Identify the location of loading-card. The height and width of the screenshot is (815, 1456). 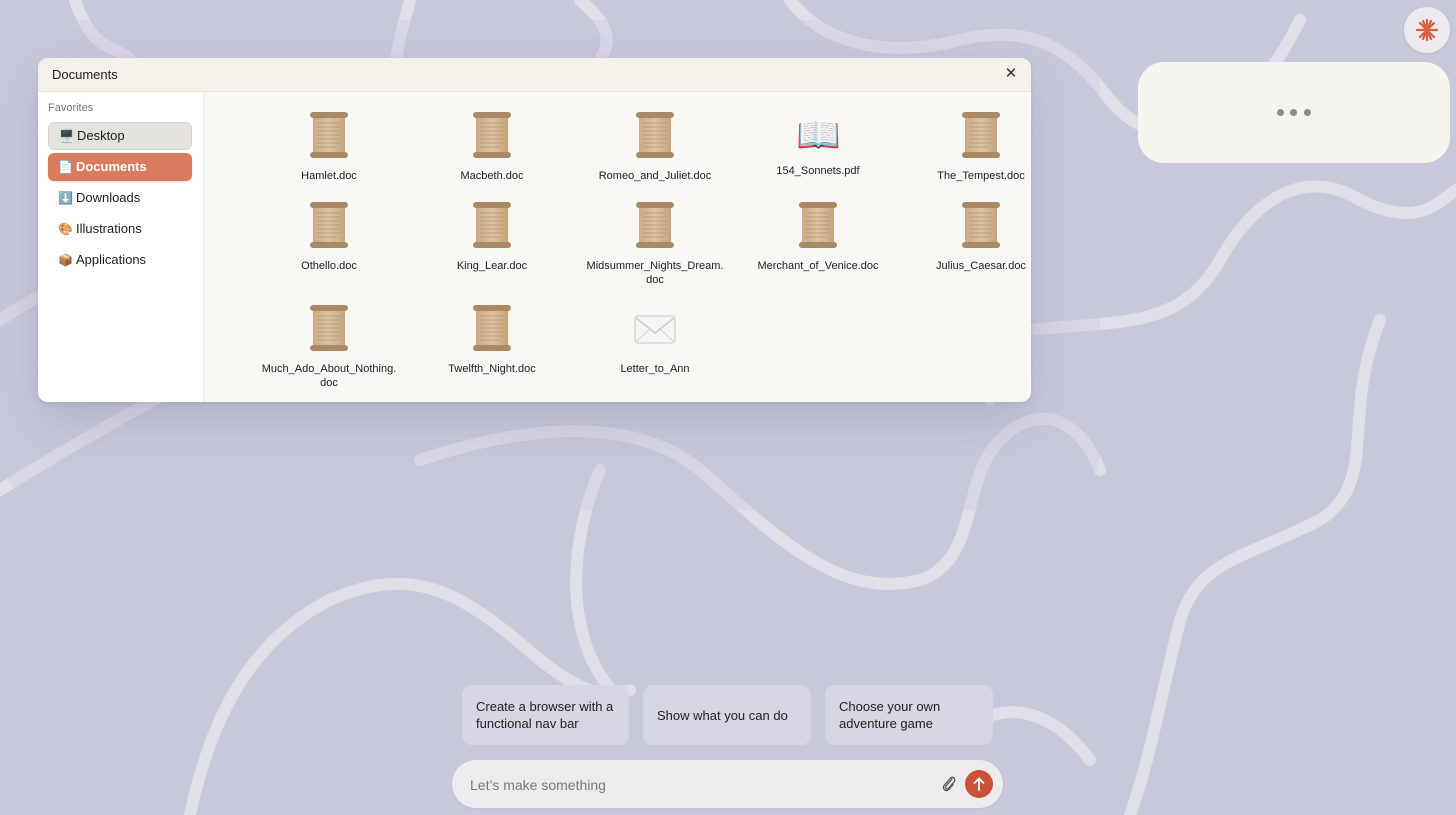
(1294, 112).